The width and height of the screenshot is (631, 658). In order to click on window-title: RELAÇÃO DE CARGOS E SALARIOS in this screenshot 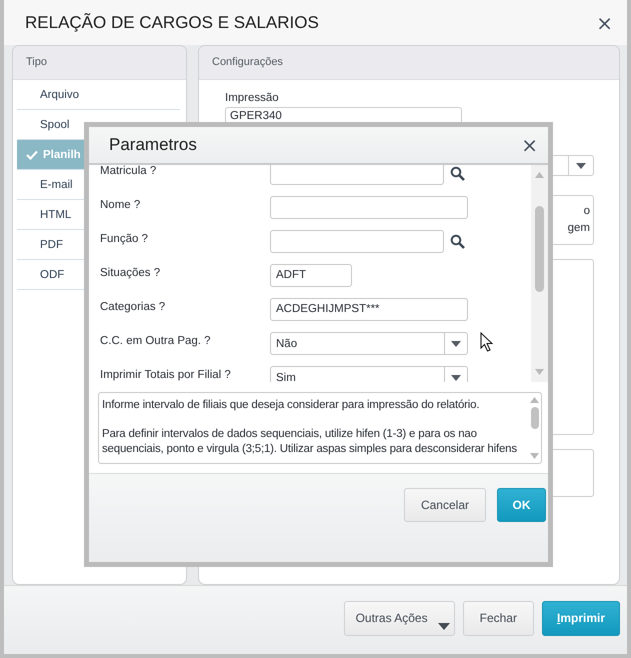, I will do `click(172, 22)`.